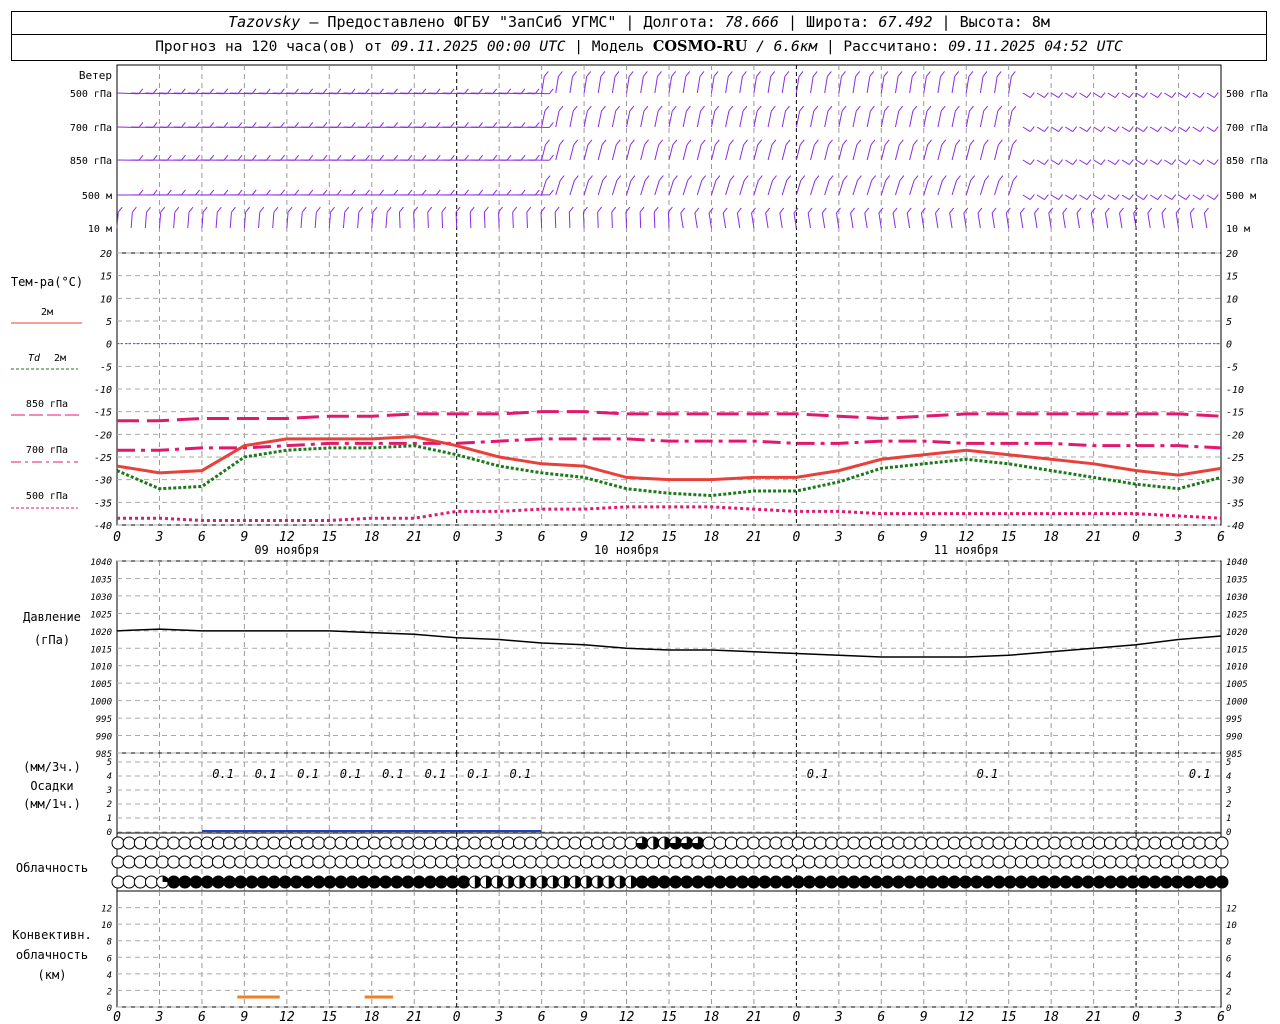 This screenshot has width=1280, height=1024. Describe the element at coordinates (244, 537) in the screenshot. I see `x-tick-label: 9` at that location.